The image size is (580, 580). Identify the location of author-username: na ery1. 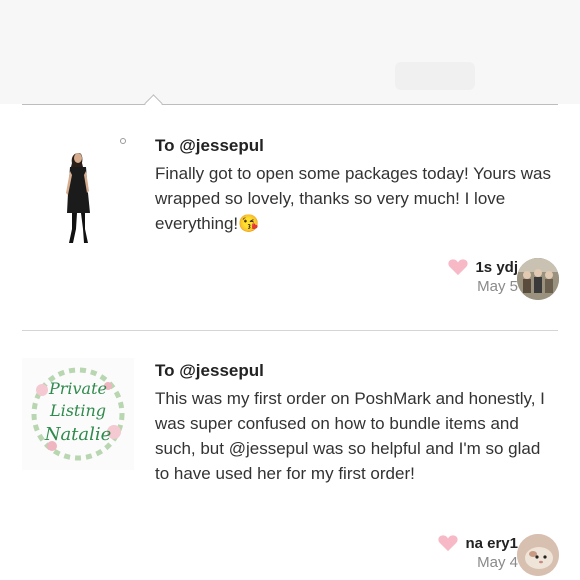
(491, 543).